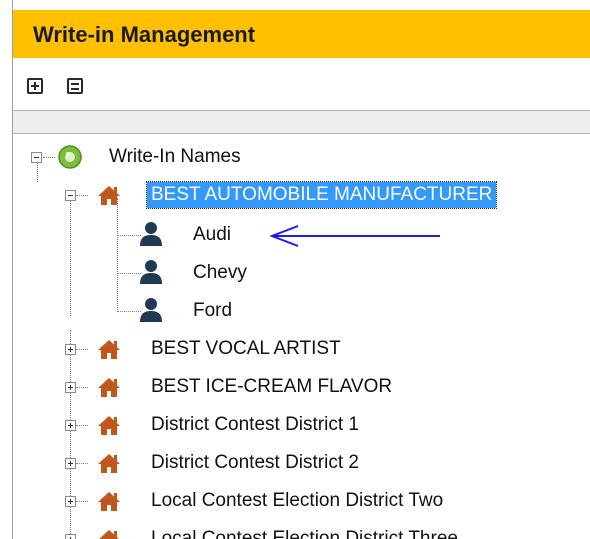 The height and width of the screenshot is (539, 590). Describe the element at coordinates (220, 272) in the screenshot. I see `tree-candidate-label: Chevy` at that location.